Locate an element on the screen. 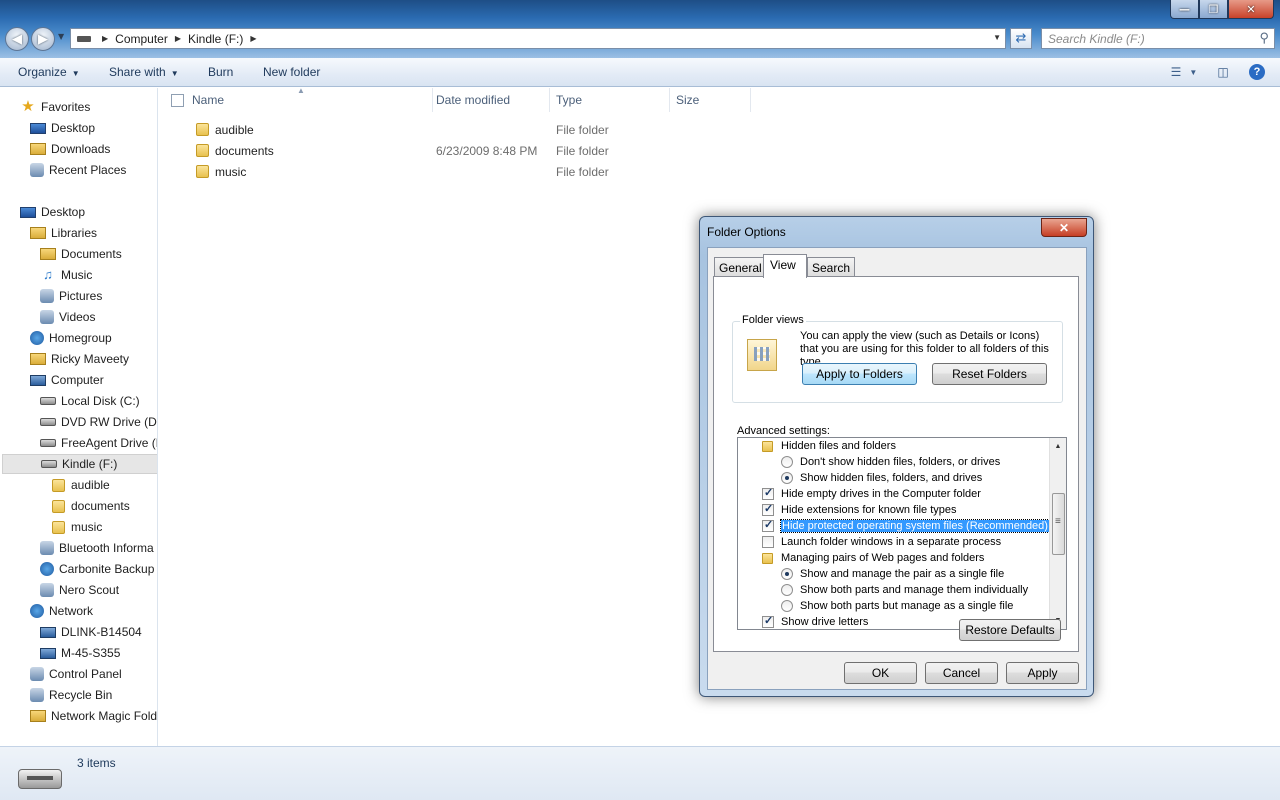  nav-network: Network is located at coordinates (61, 611).